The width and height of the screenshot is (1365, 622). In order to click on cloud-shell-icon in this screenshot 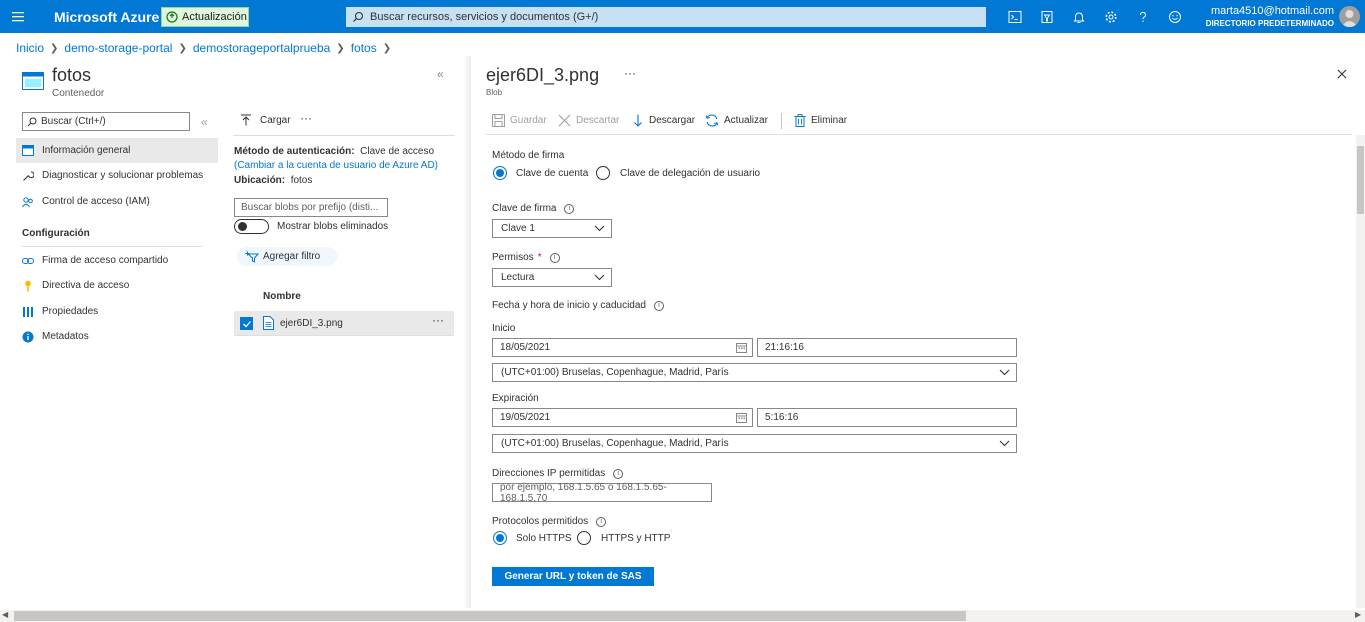, I will do `click(1015, 17)`.